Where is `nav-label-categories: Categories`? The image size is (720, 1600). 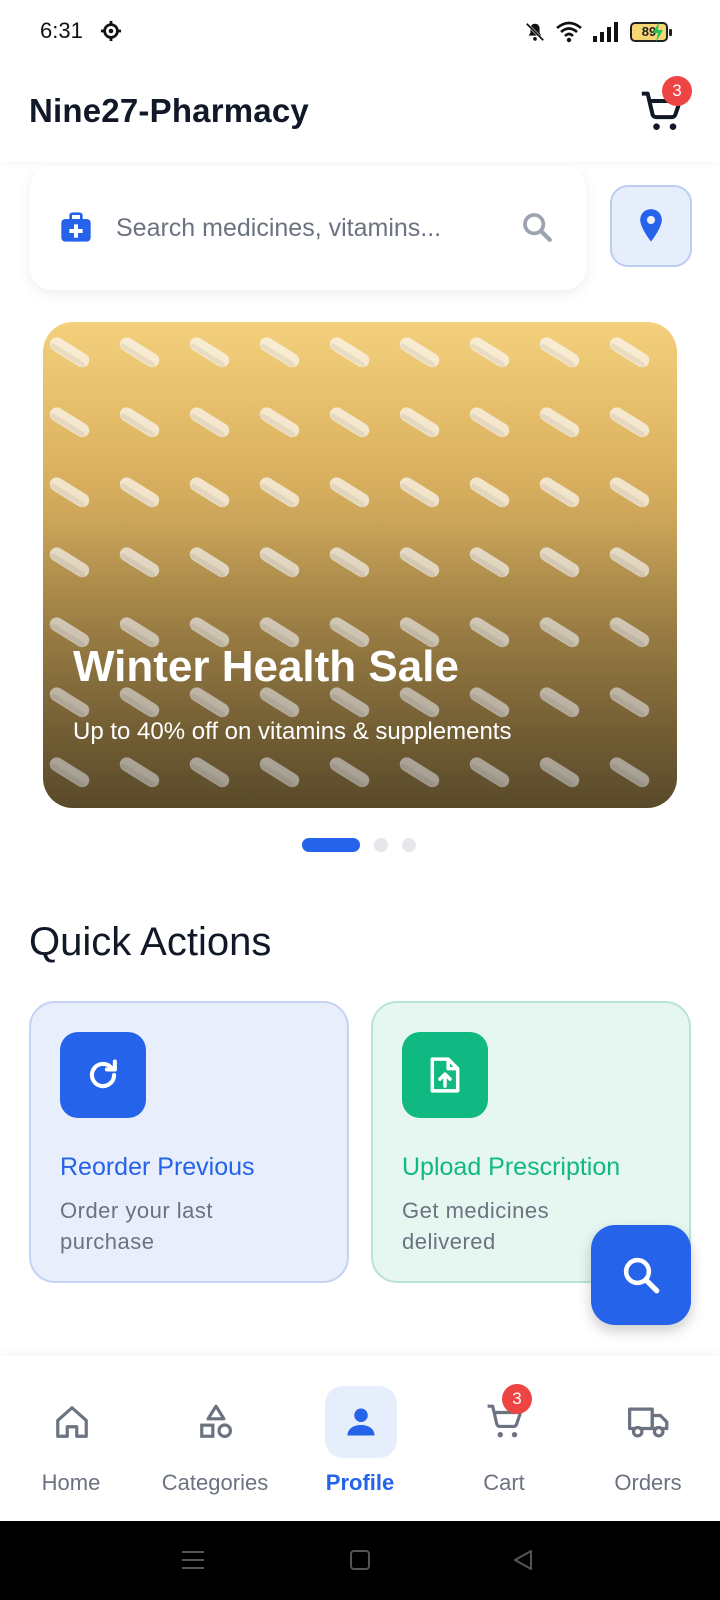
nav-label-categories: Categories is located at coordinates (215, 1482).